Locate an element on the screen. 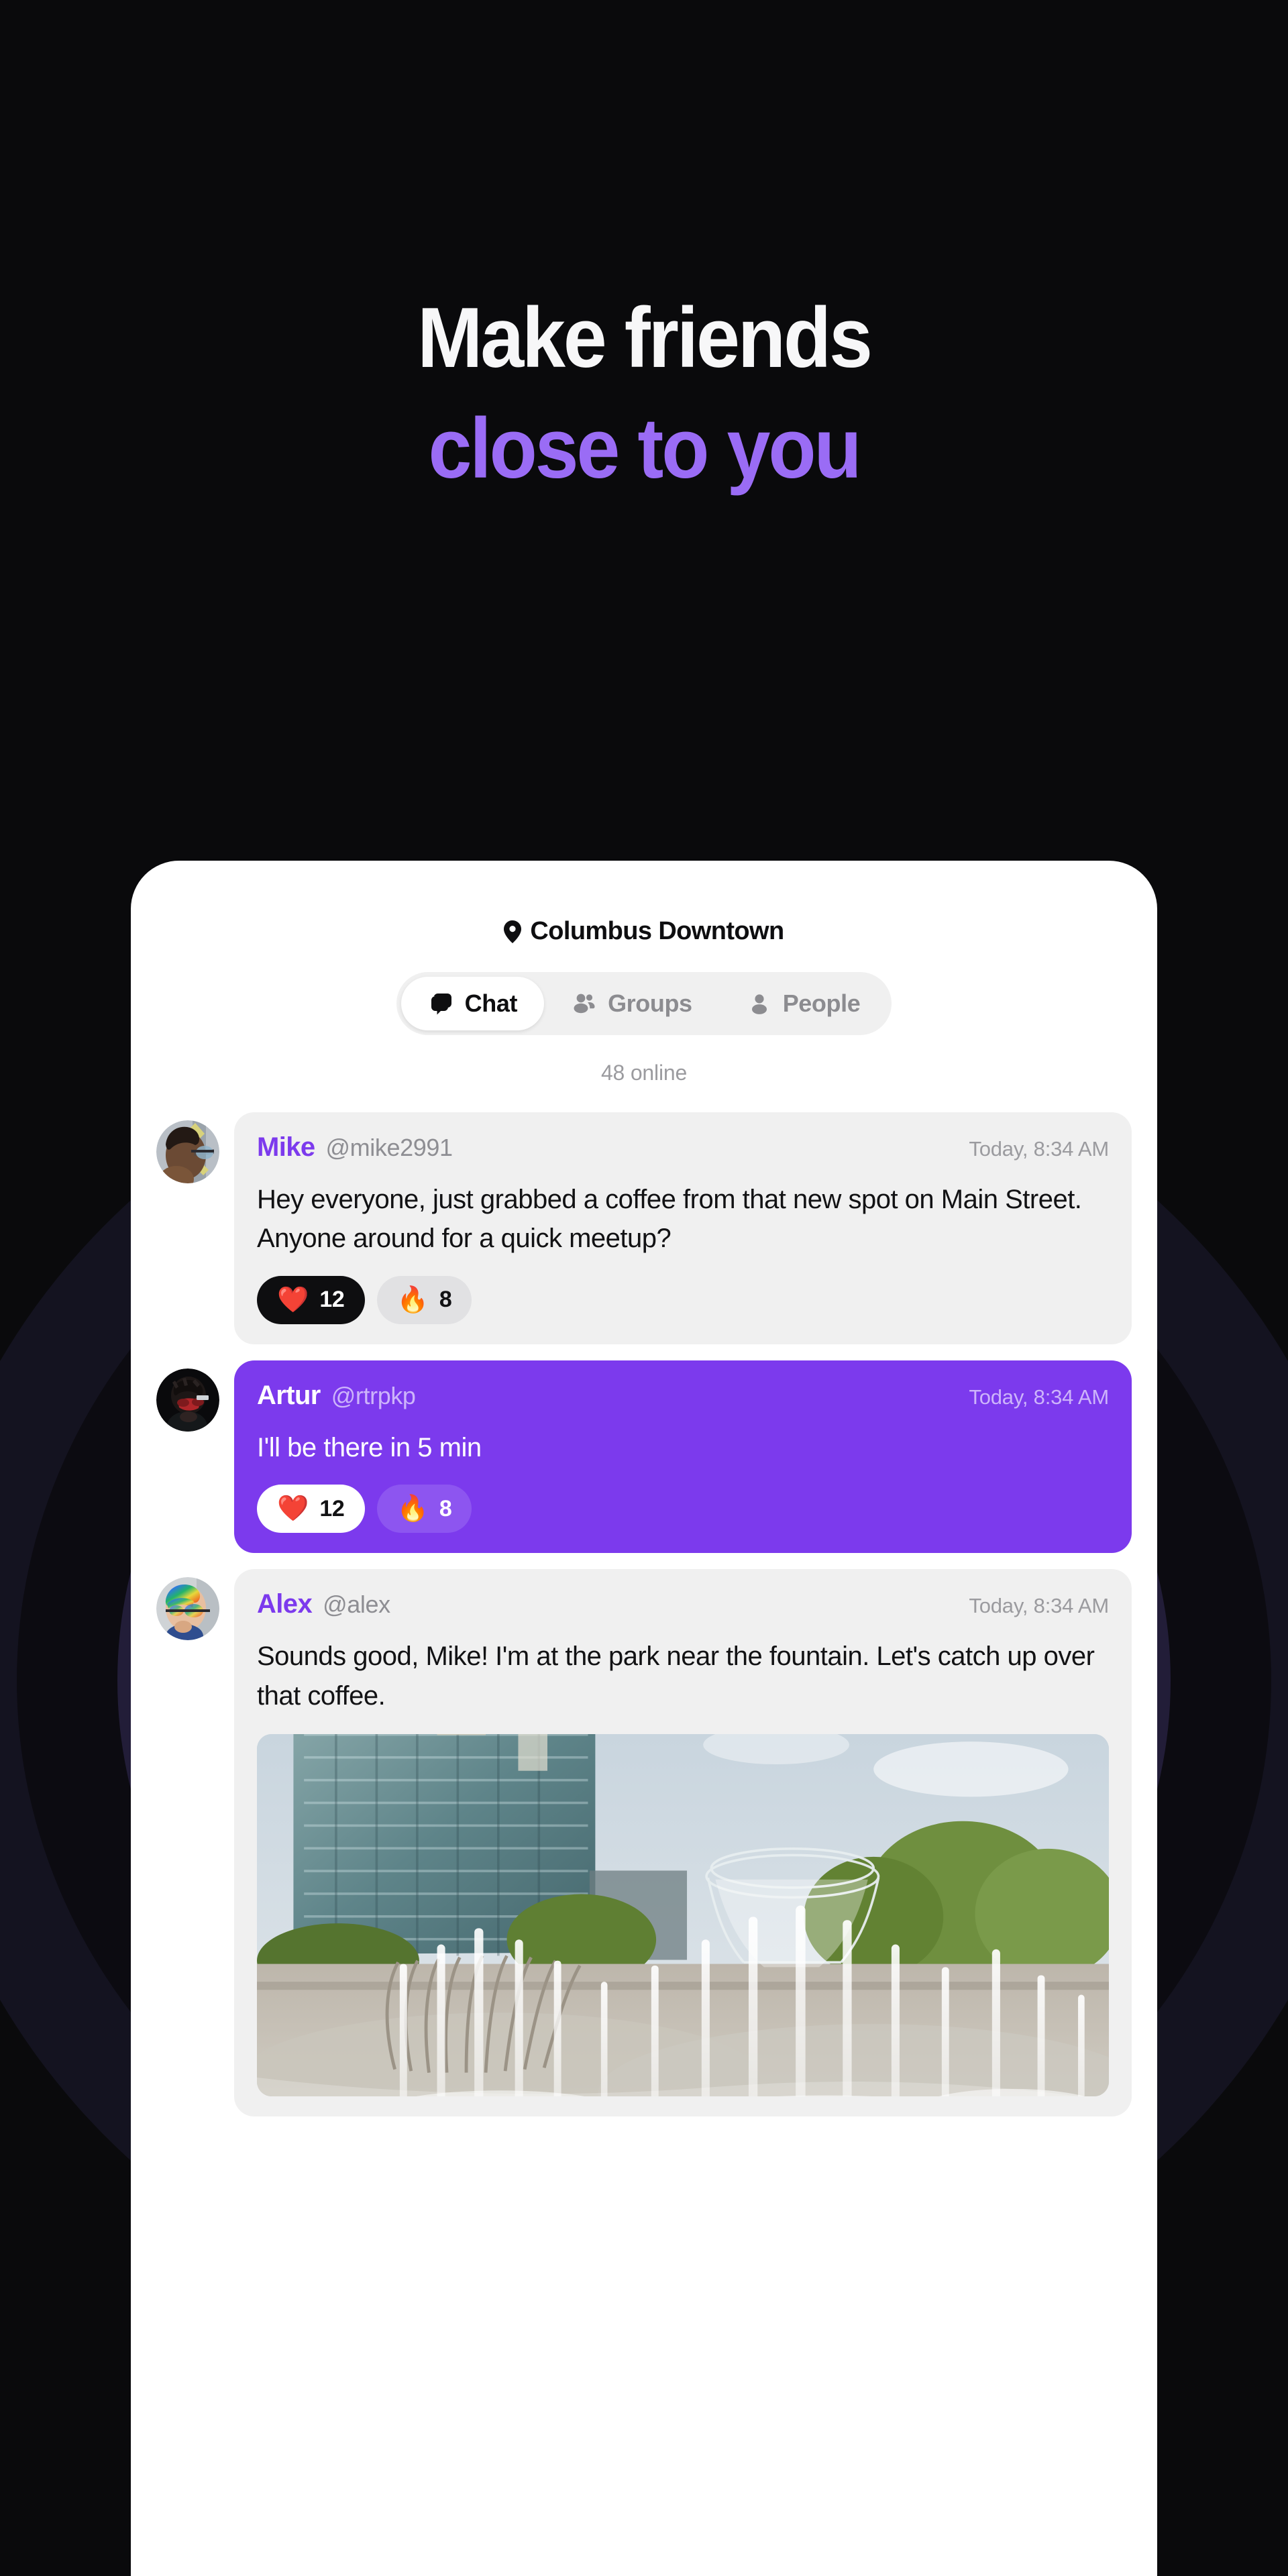 The image size is (1288, 2576). hero-headline: Make friends close to you is located at coordinates (644, 393).